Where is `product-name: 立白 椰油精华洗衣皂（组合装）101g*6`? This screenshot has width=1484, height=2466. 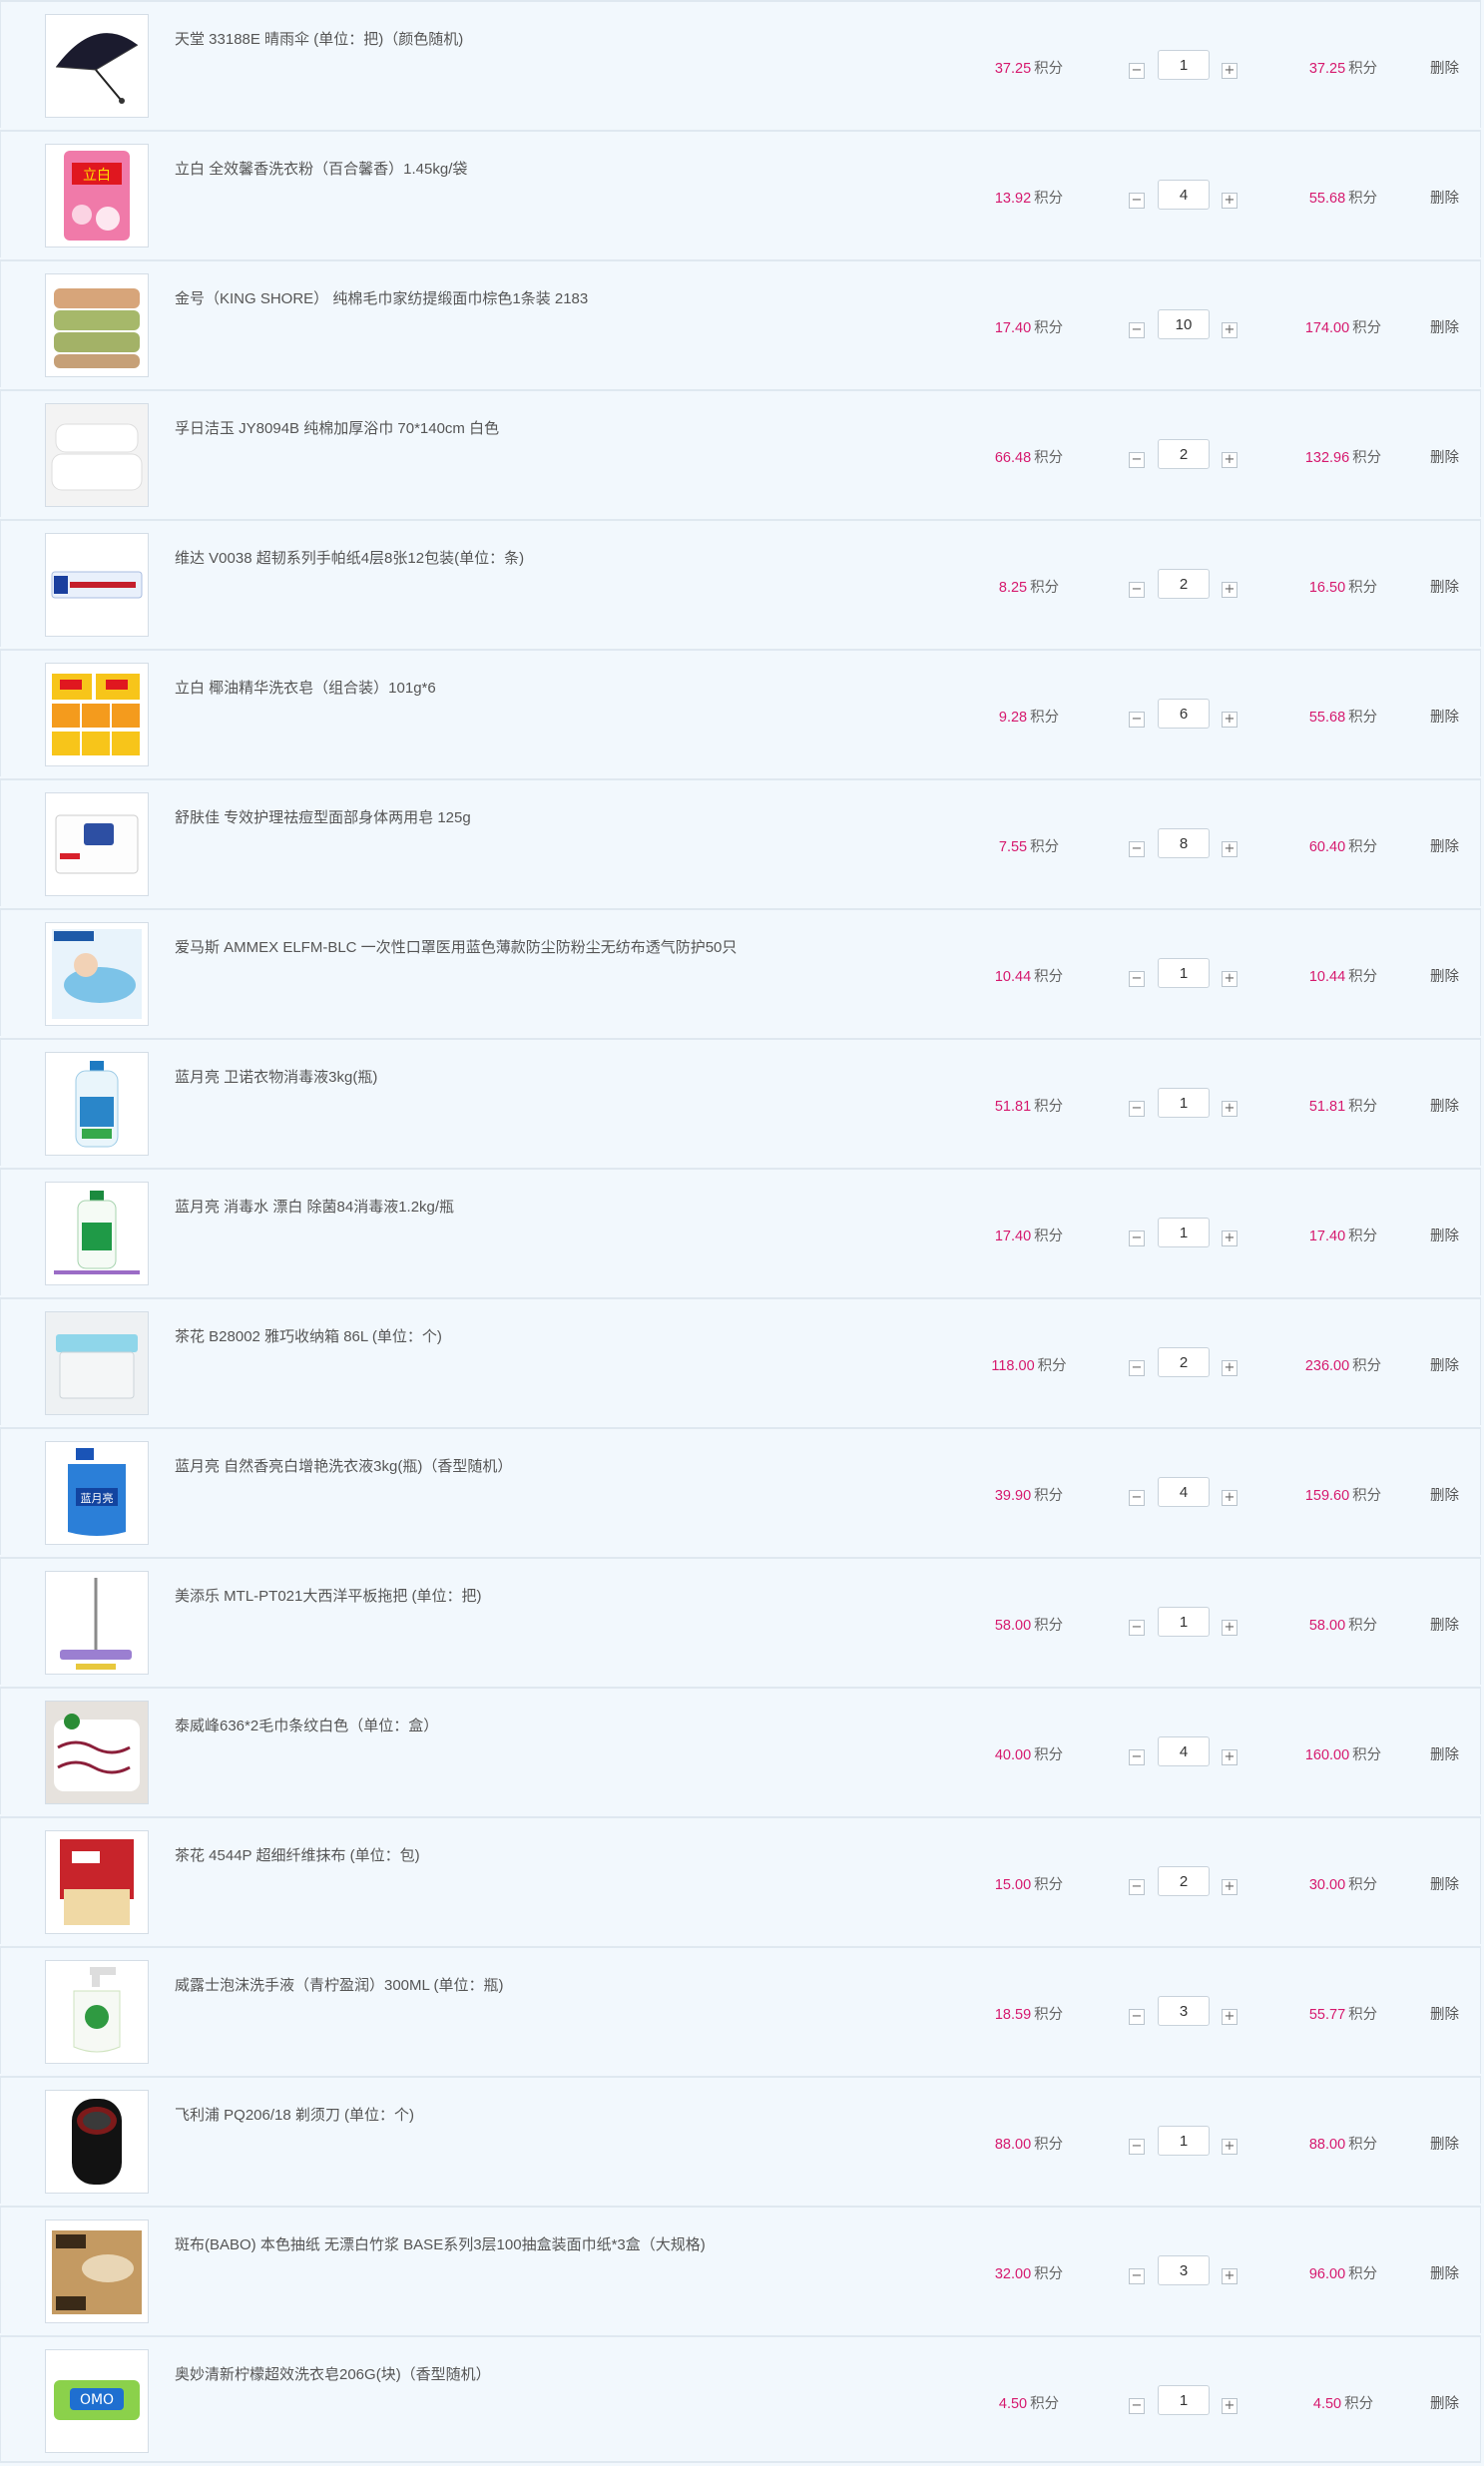 product-name: 立白 椰油精华洗衣皂（组合装）101g*6 is located at coordinates (305, 687).